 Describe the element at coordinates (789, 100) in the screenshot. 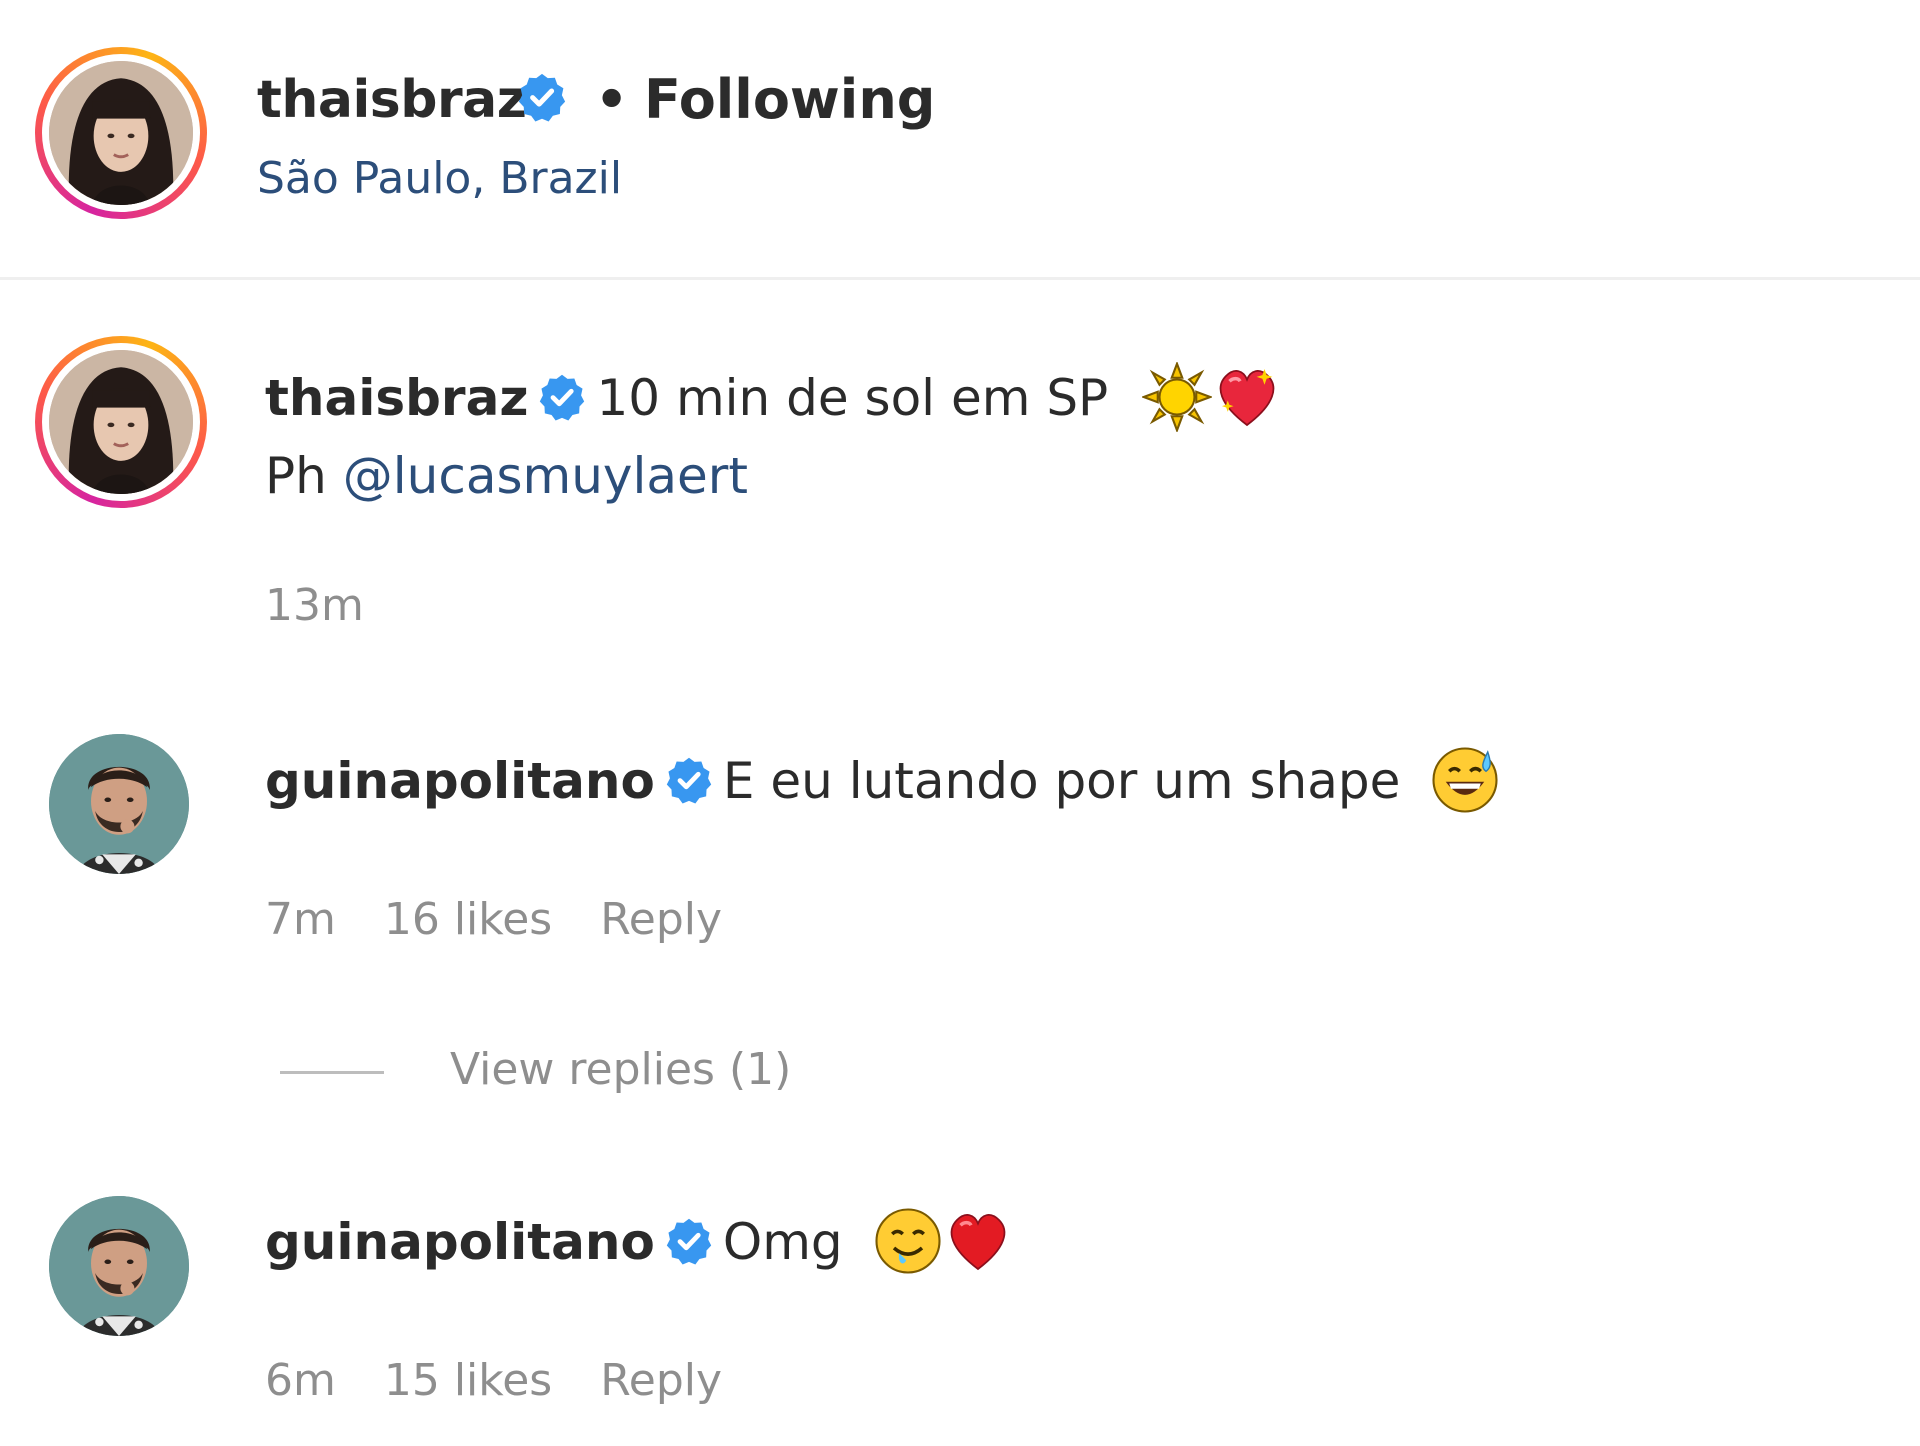

I see `following-button: Following` at that location.